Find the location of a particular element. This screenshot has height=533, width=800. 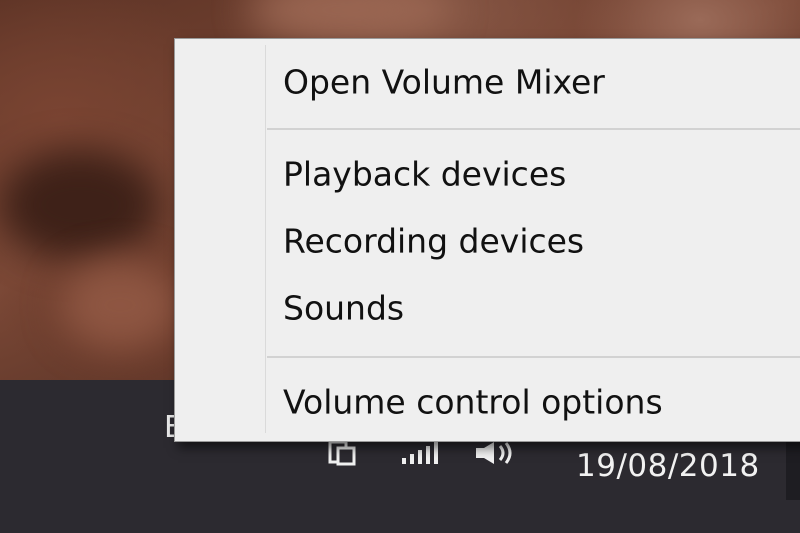

menu-item-label: Open Volume Mixer is located at coordinates (444, 82).